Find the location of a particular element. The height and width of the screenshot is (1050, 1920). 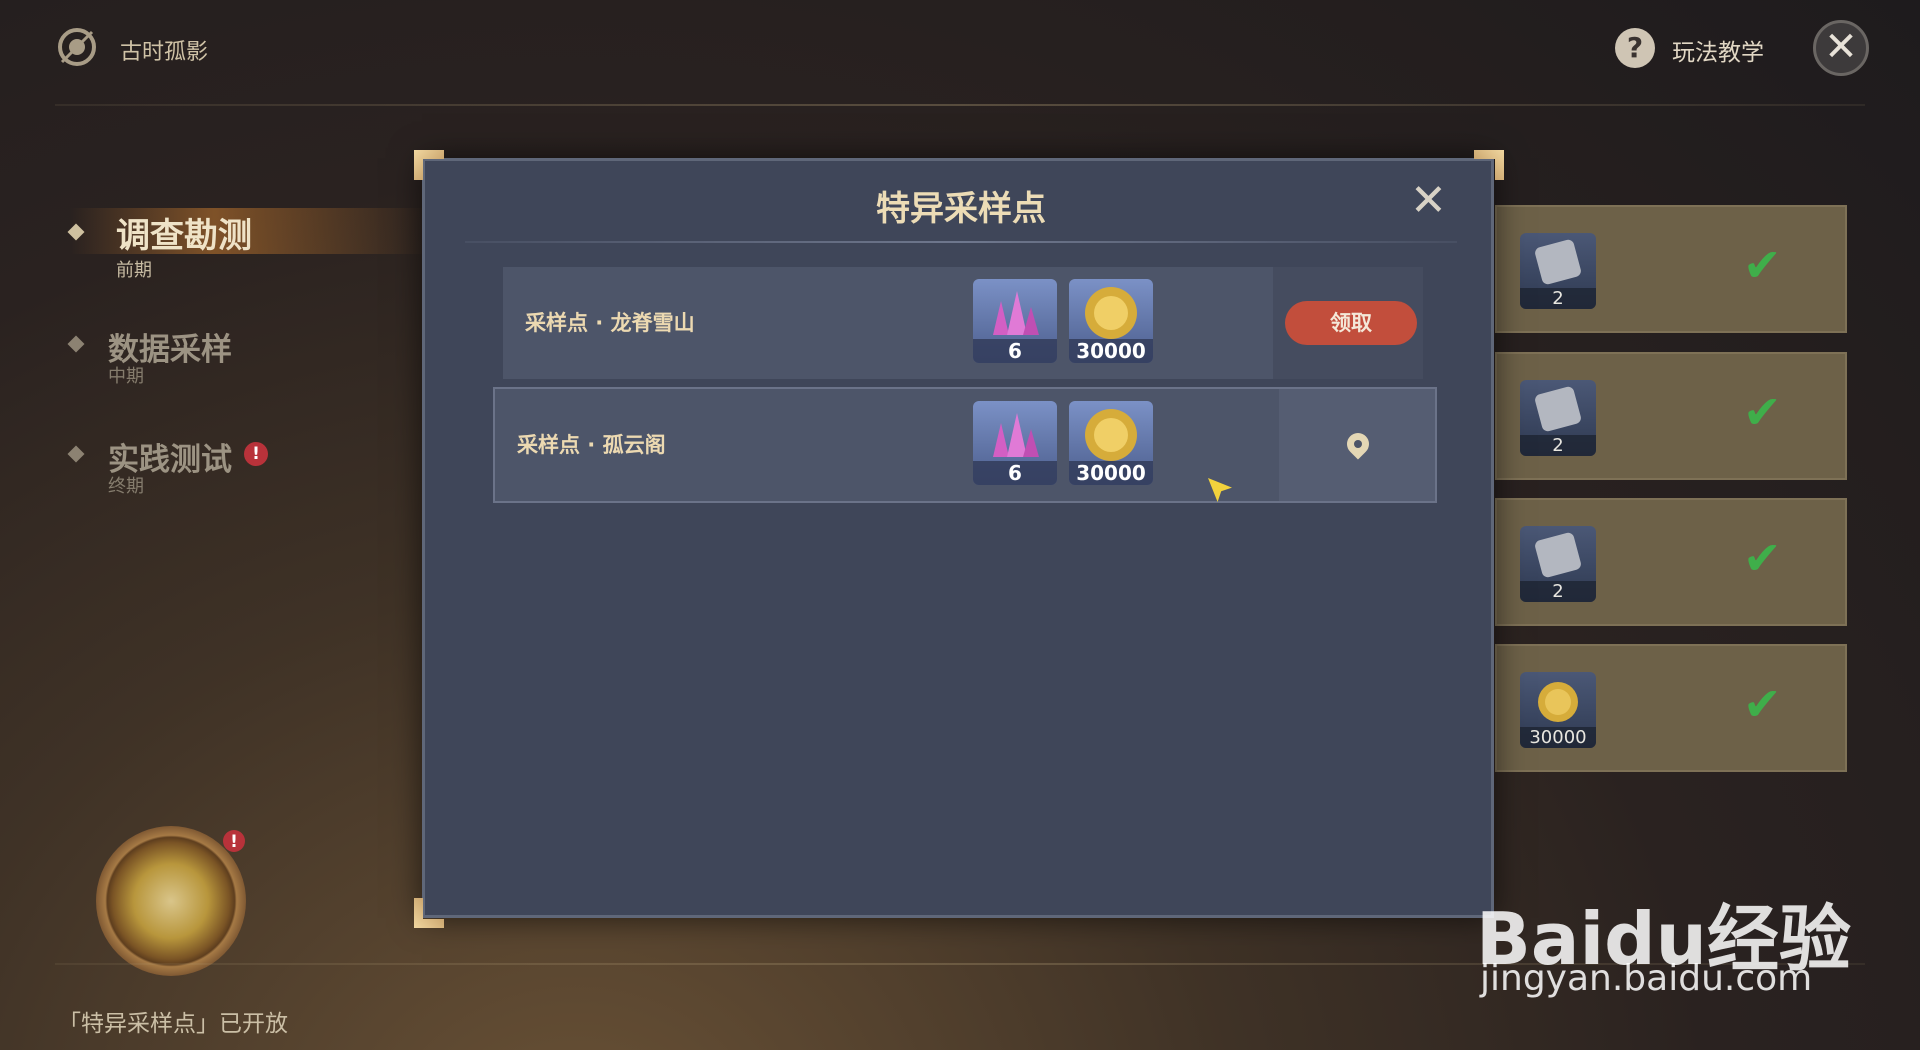

header-divider is located at coordinates (960, 105).